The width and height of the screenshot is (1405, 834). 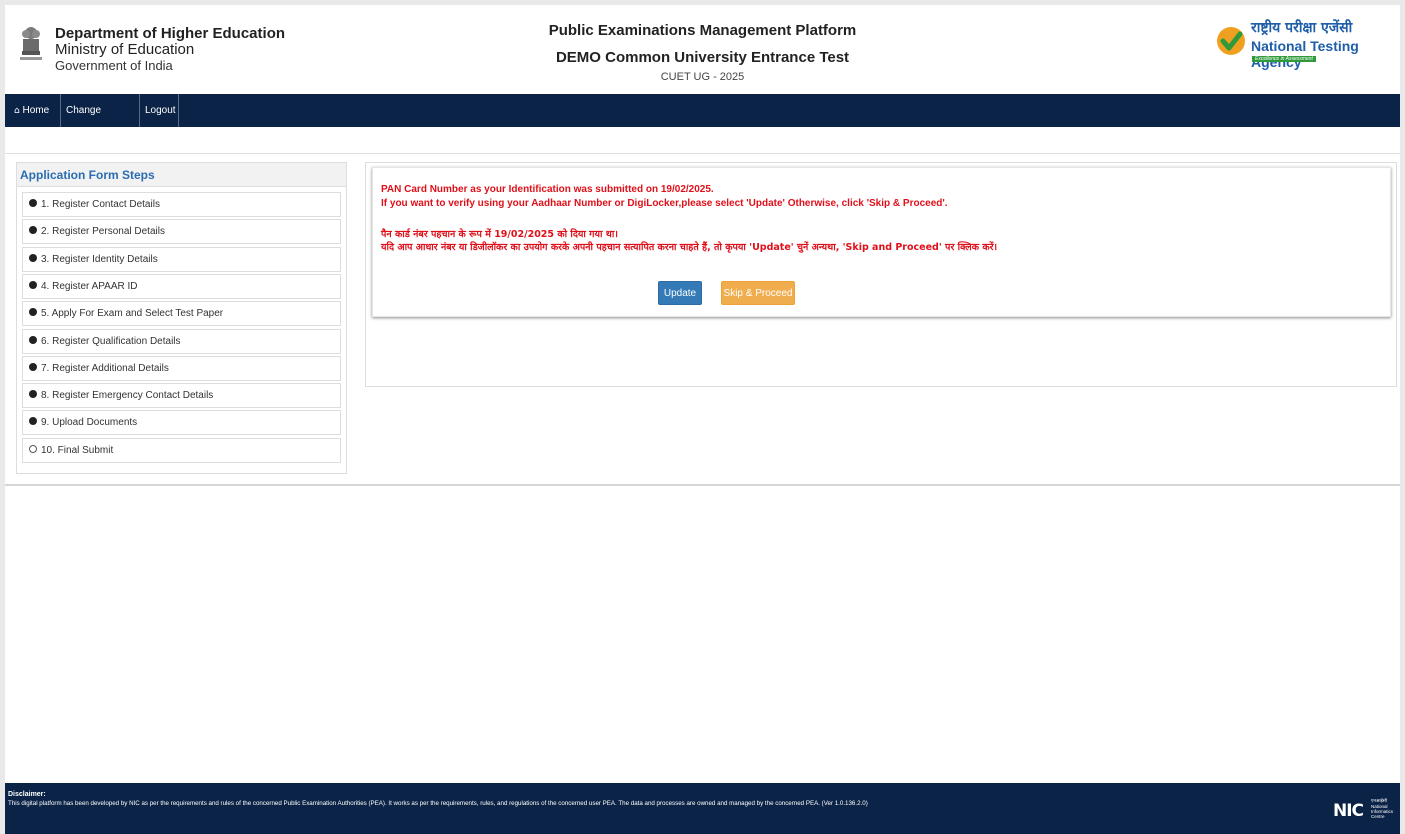 I want to click on skip-proceed-button: Skip & Proceed, so click(x=758, y=293).